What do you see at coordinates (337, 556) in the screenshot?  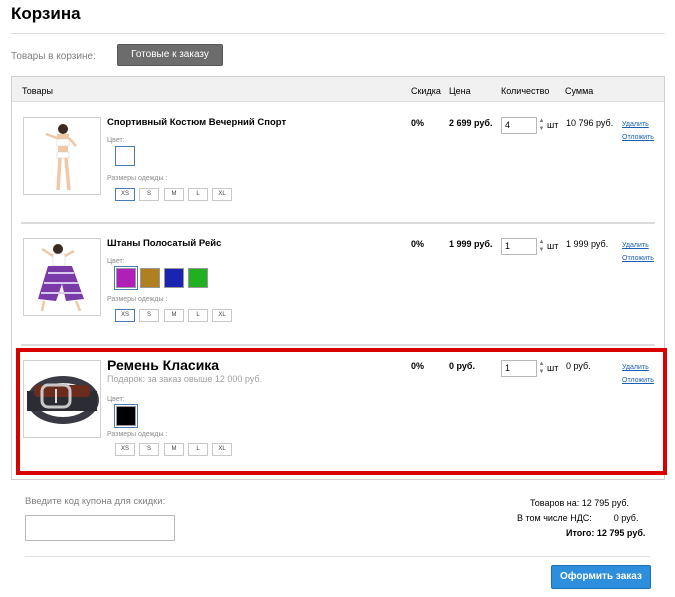 I see `bottom-divider` at bounding box center [337, 556].